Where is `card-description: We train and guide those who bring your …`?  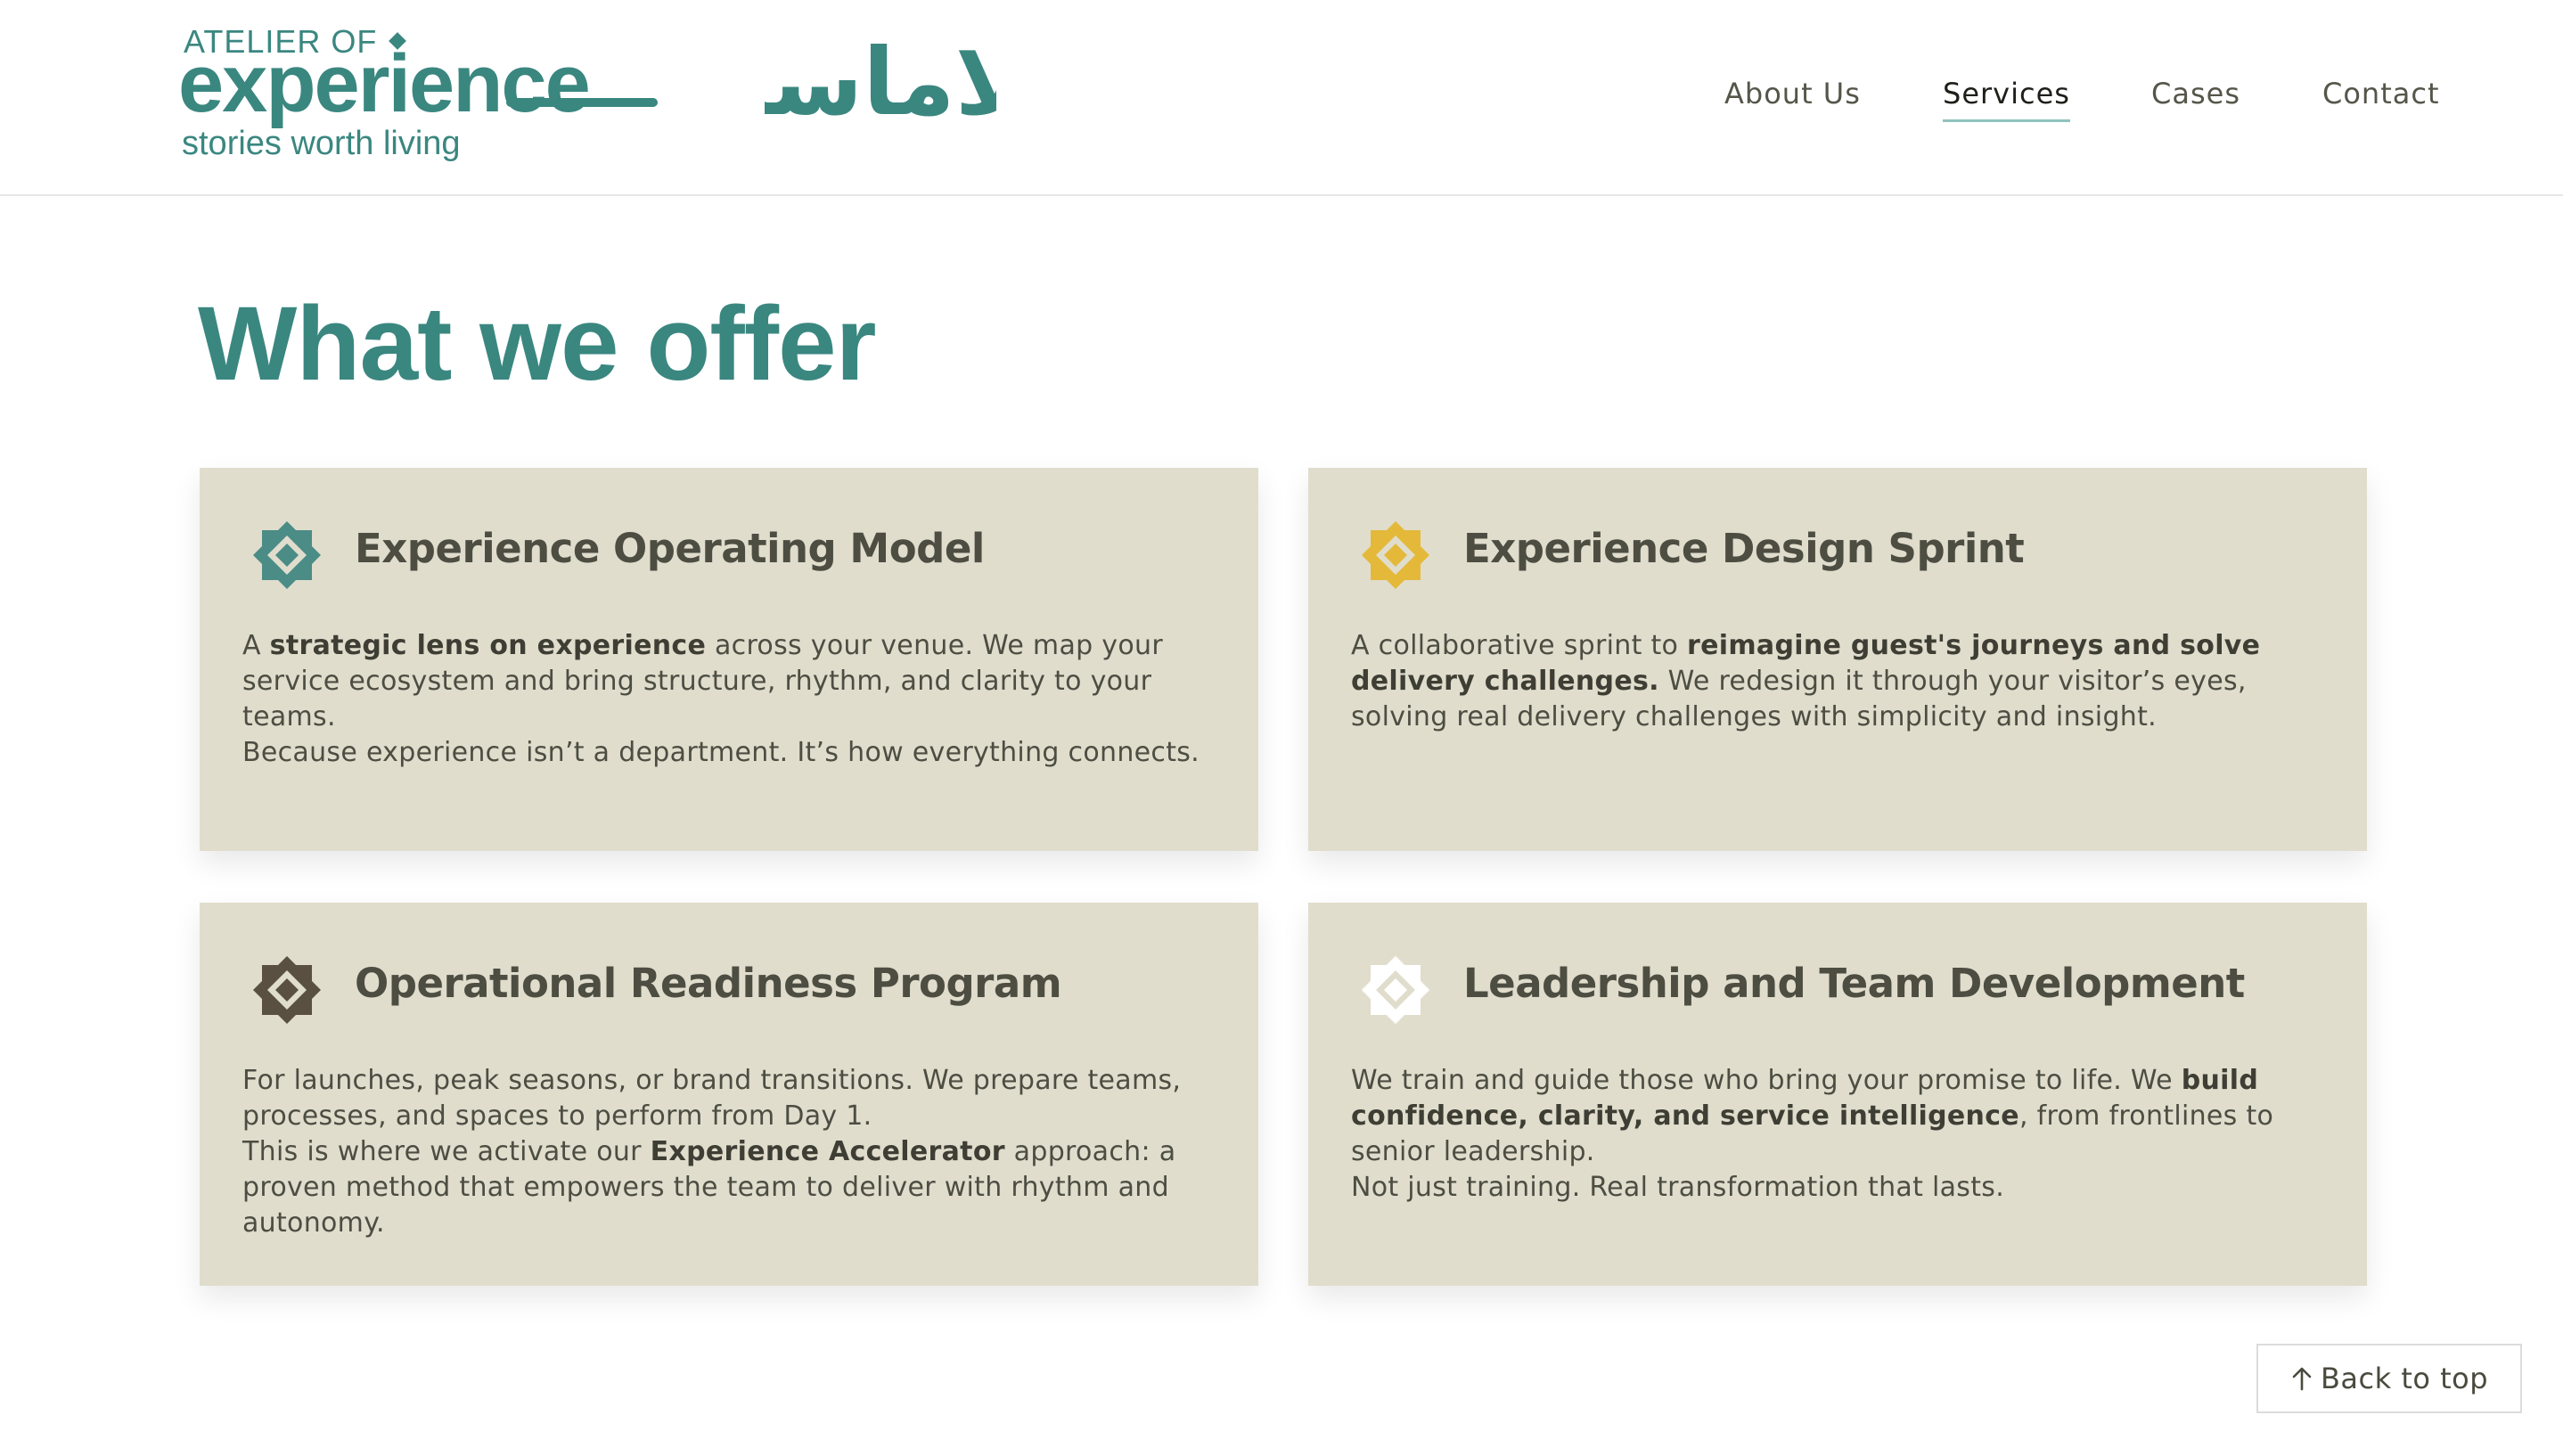
card-description: We train and guide those who bring your … is located at coordinates (1841, 1135).